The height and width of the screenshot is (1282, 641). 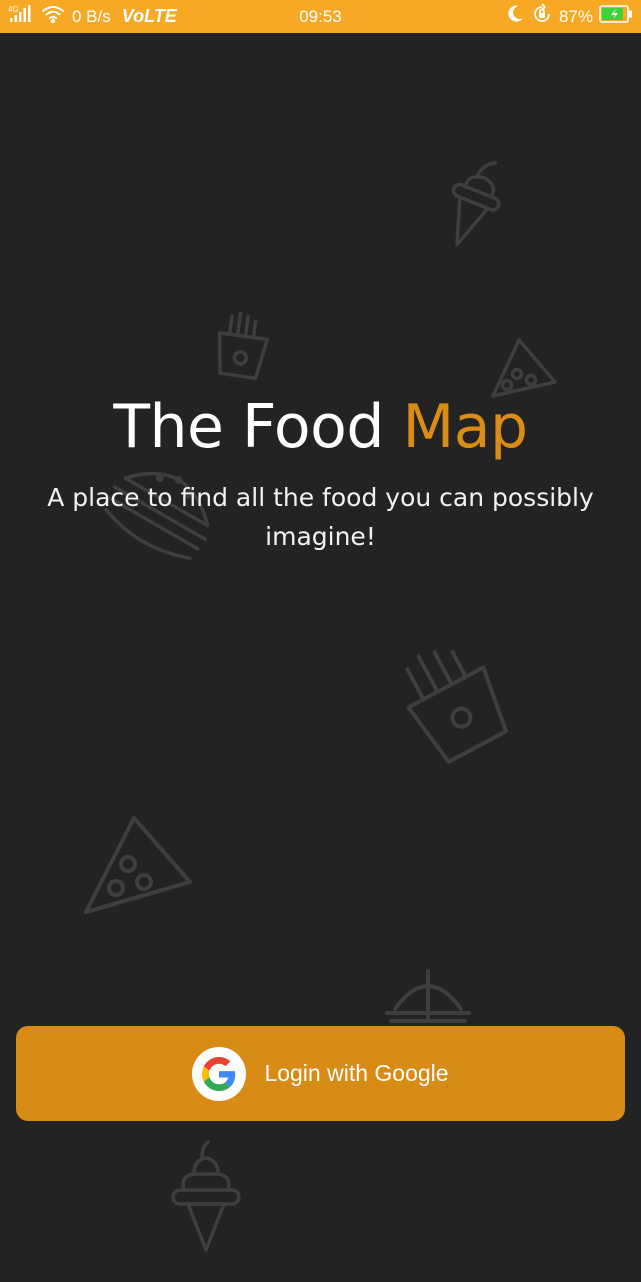 What do you see at coordinates (428, 996) in the screenshot?
I see `cloche-icon` at bounding box center [428, 996].